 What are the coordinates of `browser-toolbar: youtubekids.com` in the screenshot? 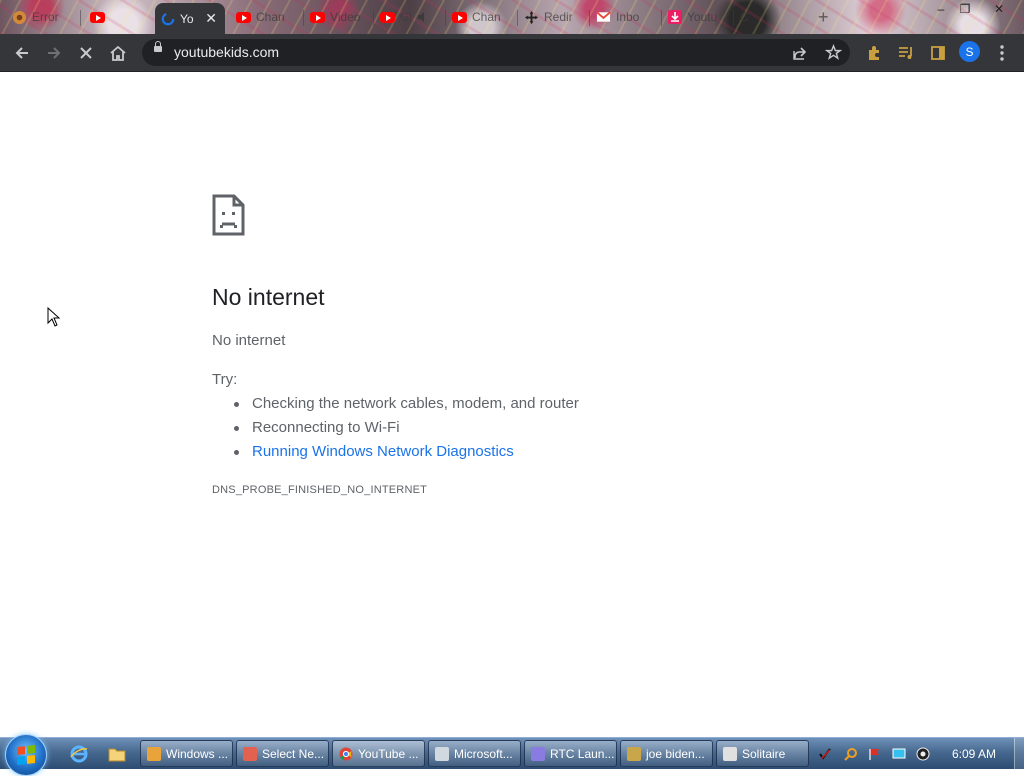 It's located at (512, 53).